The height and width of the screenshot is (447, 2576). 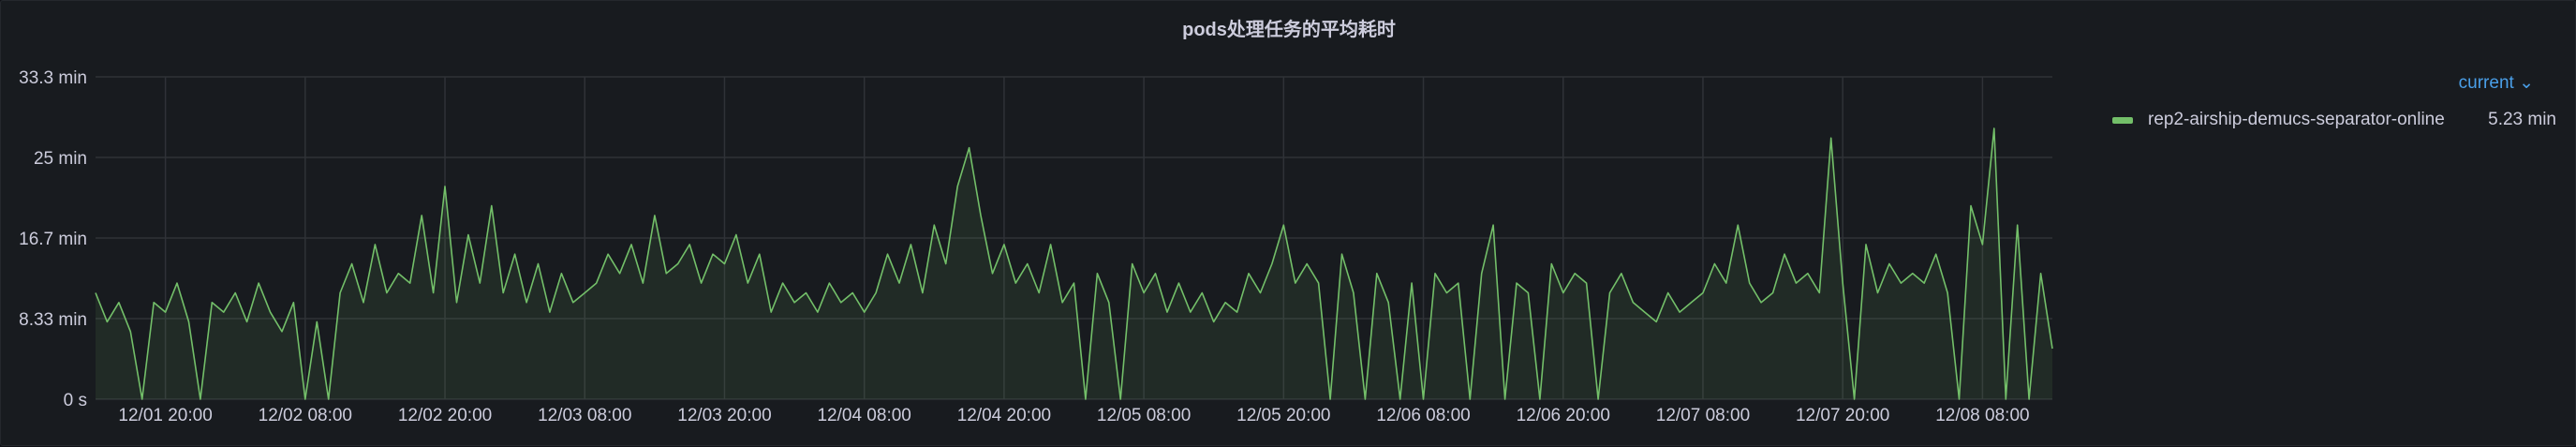 What do you see at coordinates (2122, 120) in the screenshot?
I see `series-color-swatch` at bounding box center [2122, 120].